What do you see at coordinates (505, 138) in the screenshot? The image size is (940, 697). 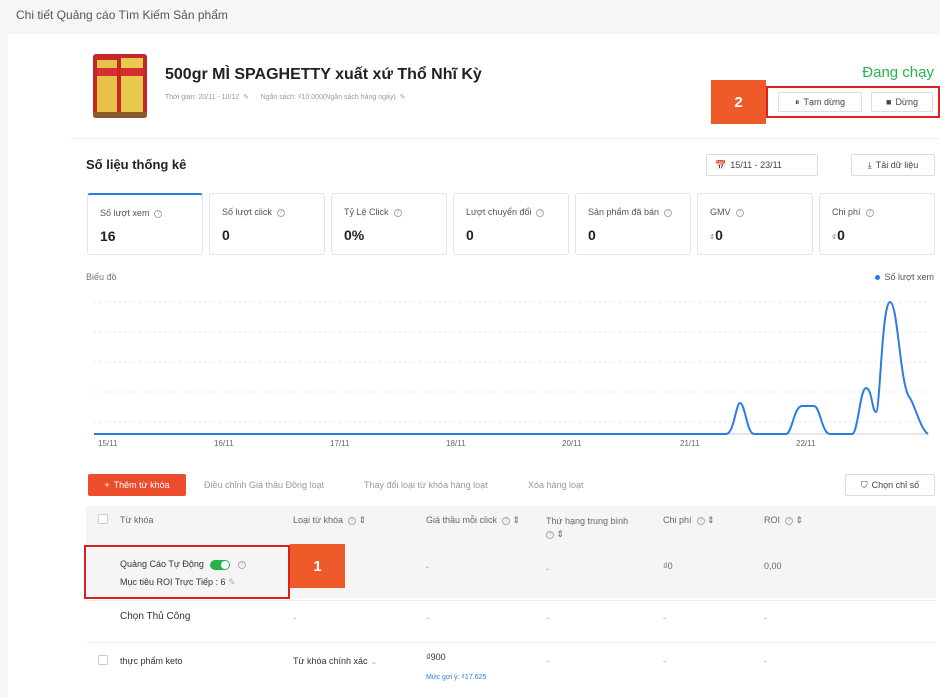 I see `divider` at bounding box center [505, 138].